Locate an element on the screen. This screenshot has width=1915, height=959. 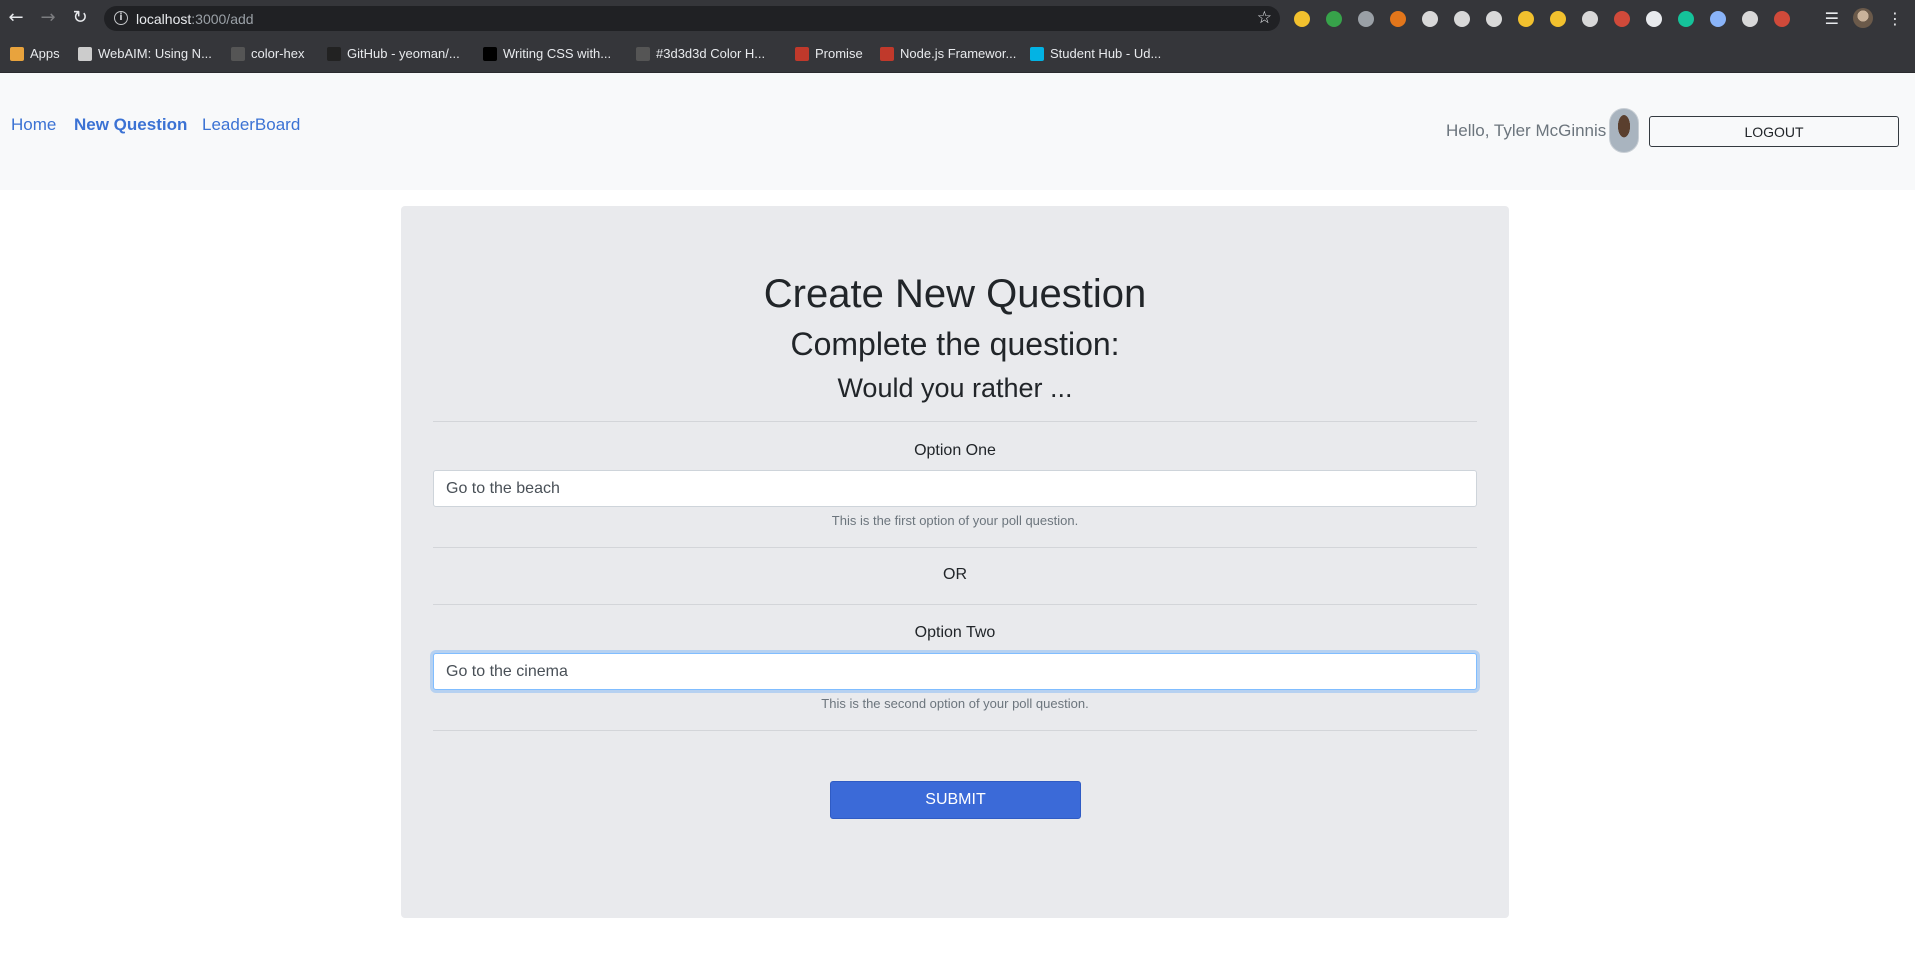
info-icon: i is located at coordinates (121, 18).